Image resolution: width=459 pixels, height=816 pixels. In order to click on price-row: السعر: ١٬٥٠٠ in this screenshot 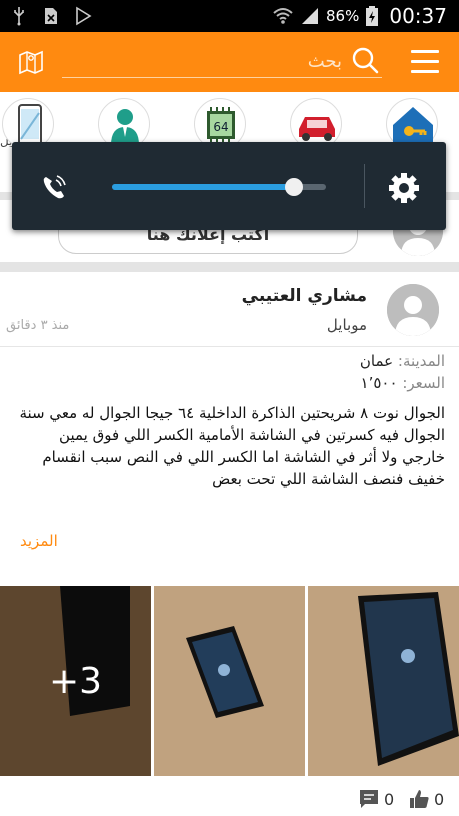, I will do `click(403, 383)`.